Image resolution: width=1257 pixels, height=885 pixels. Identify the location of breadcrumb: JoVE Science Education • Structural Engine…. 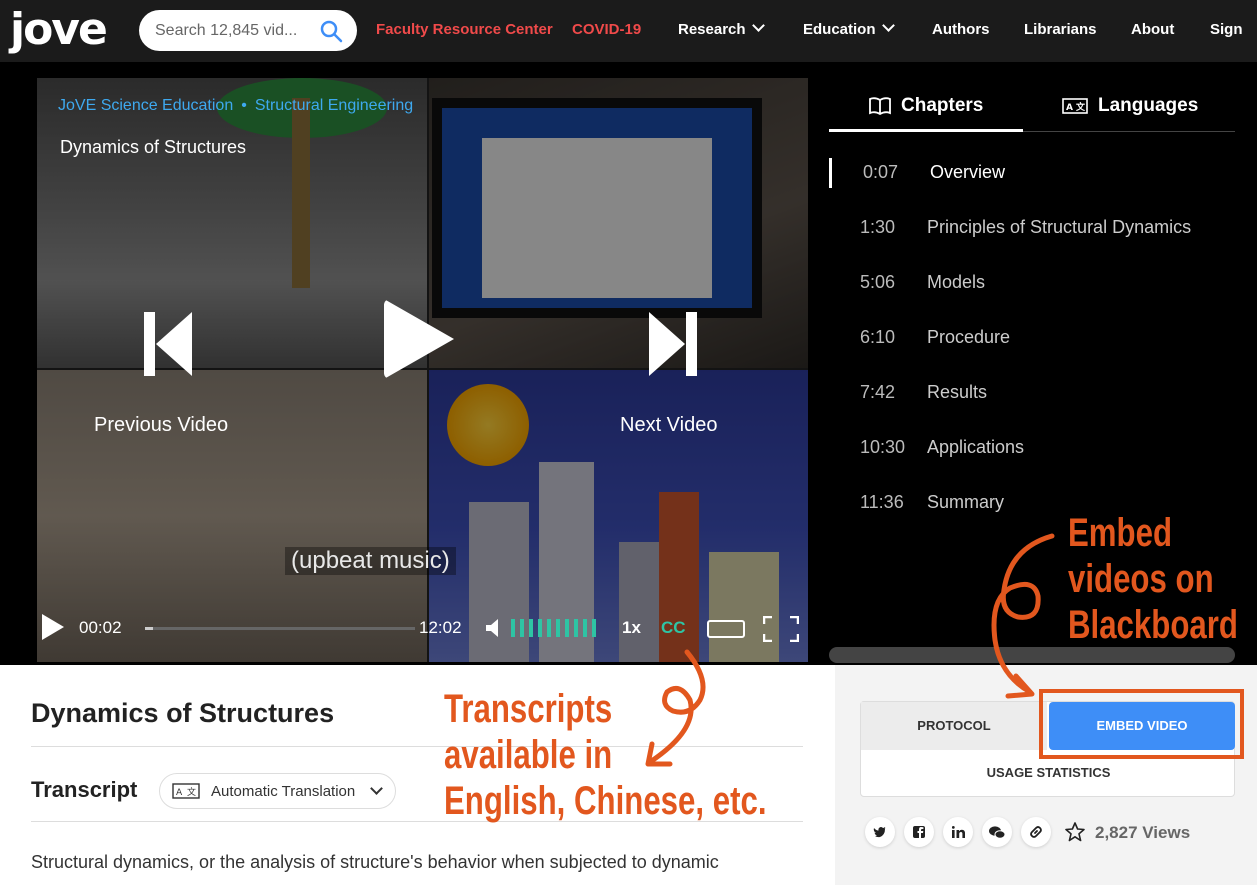
(235, 106).